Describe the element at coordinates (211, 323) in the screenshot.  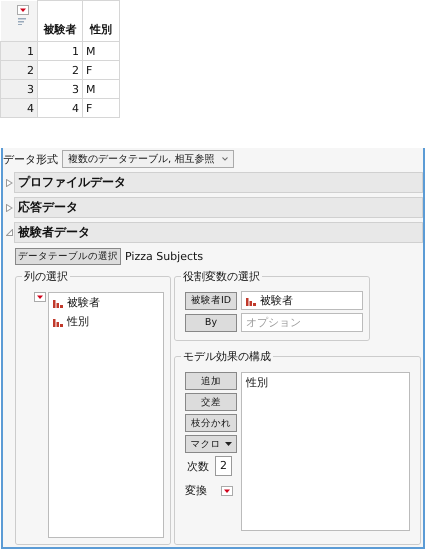
I see `role-button: By` at that location.